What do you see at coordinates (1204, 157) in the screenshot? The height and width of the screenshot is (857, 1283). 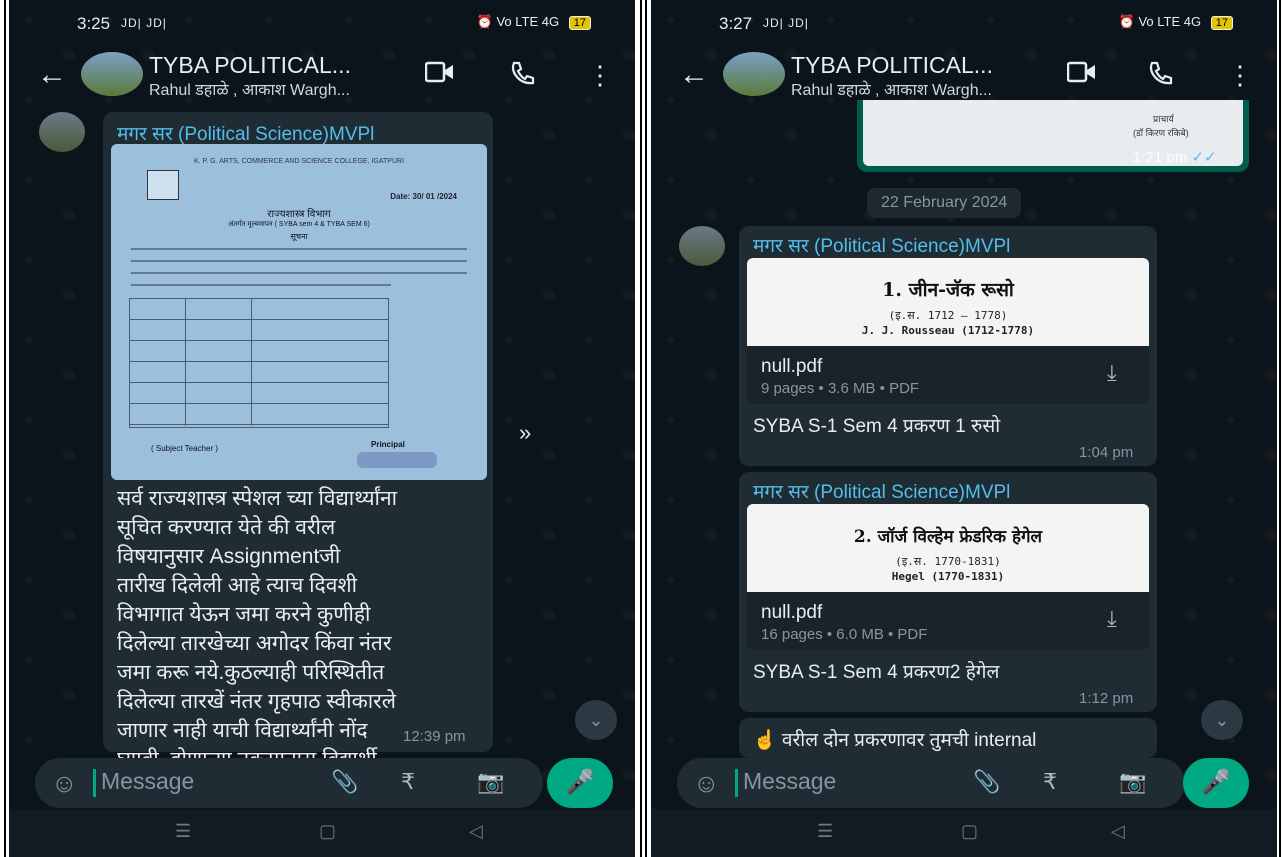 I see `read-tick-icon: ✓✓` at bounding box center [1204, 157].